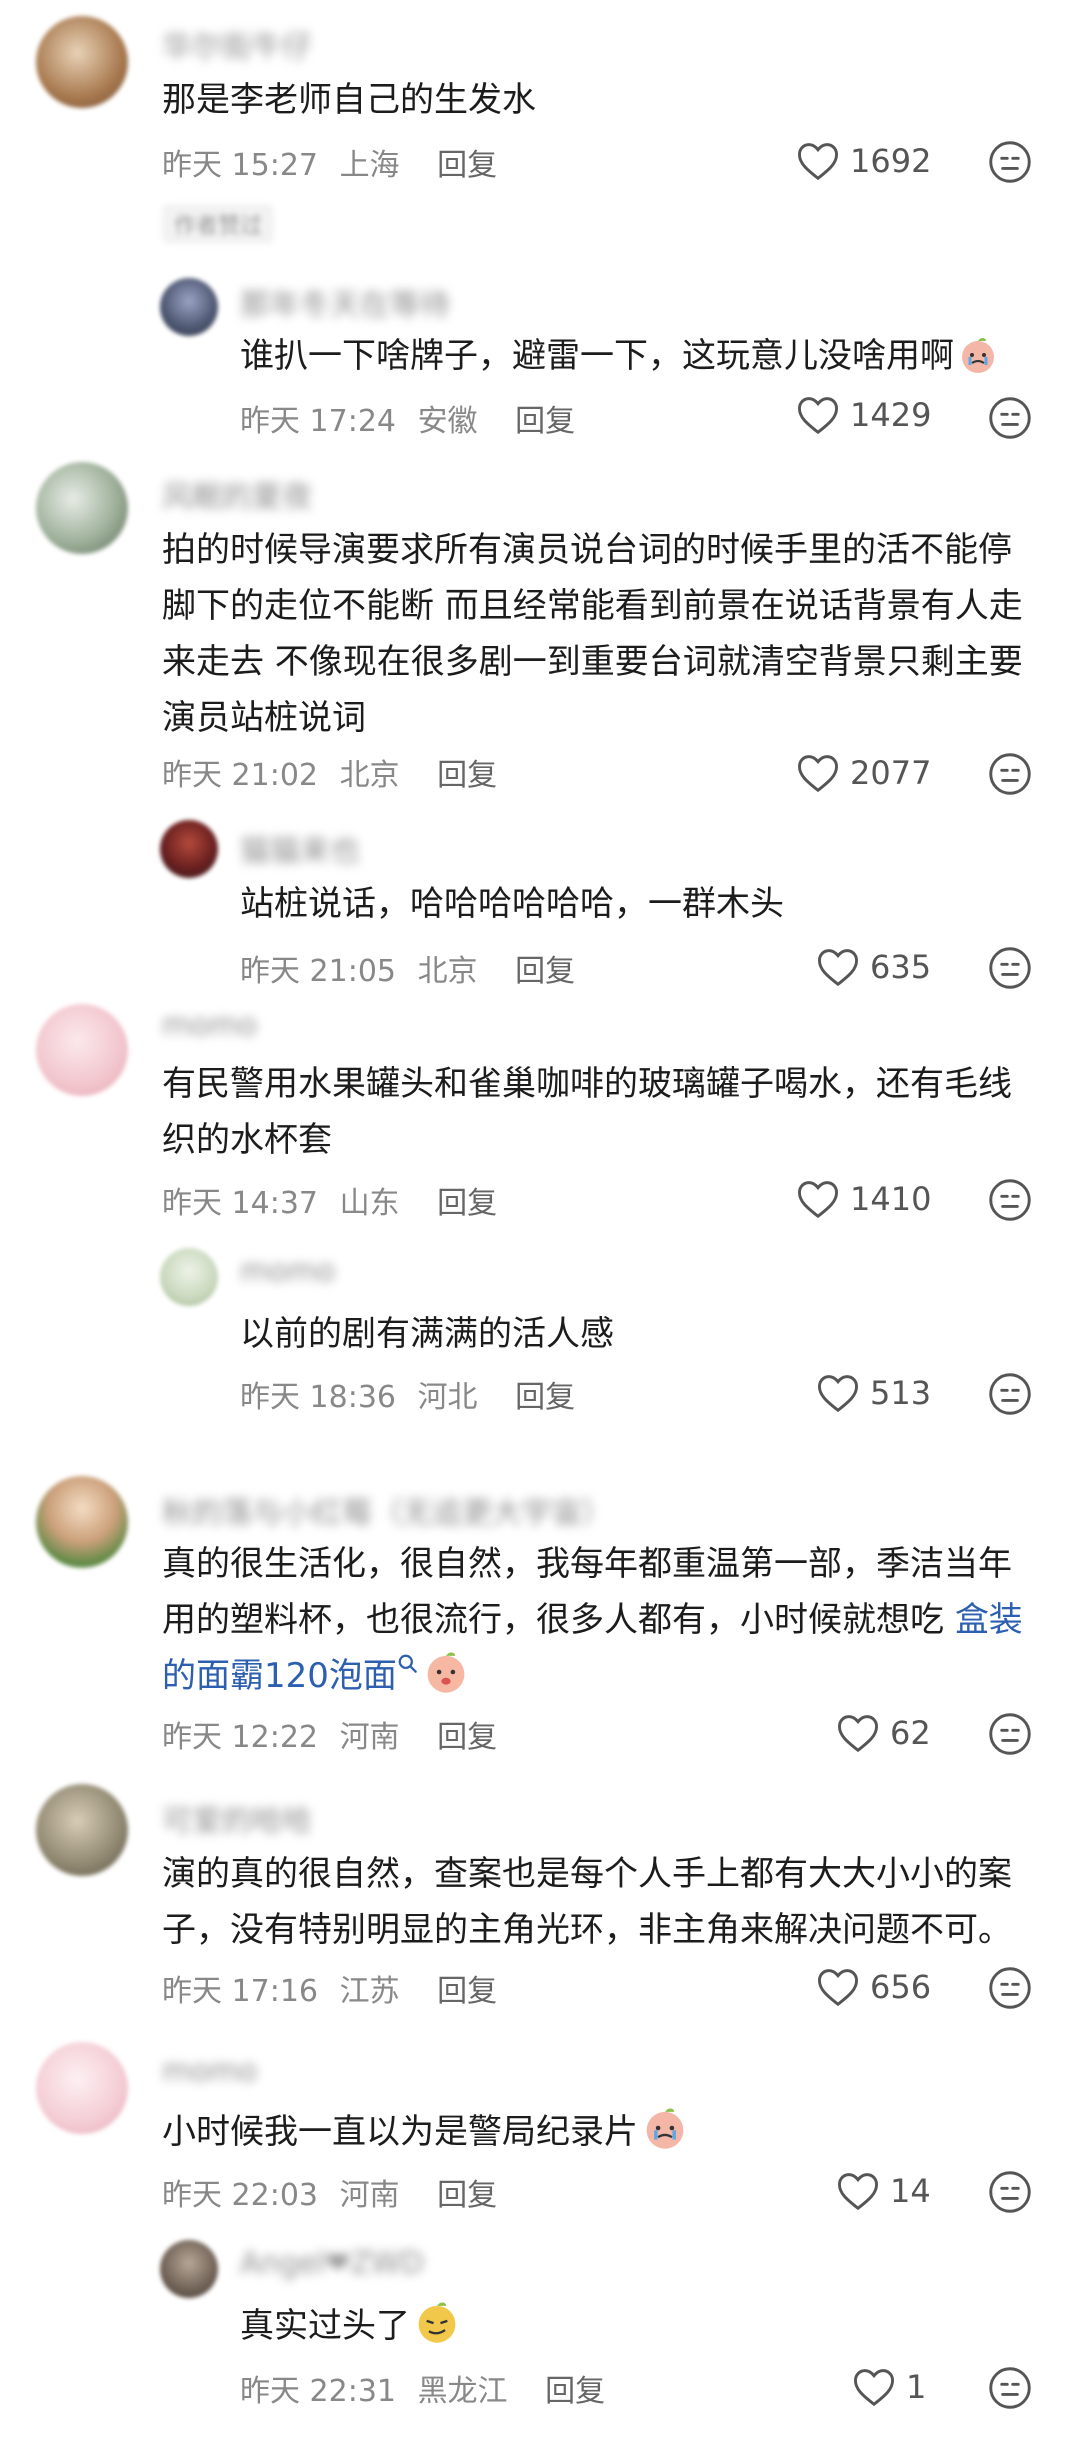 The width and height of the screenshot is (1080, 2448). I want to click on like-button: 62, so click(883, 1733).